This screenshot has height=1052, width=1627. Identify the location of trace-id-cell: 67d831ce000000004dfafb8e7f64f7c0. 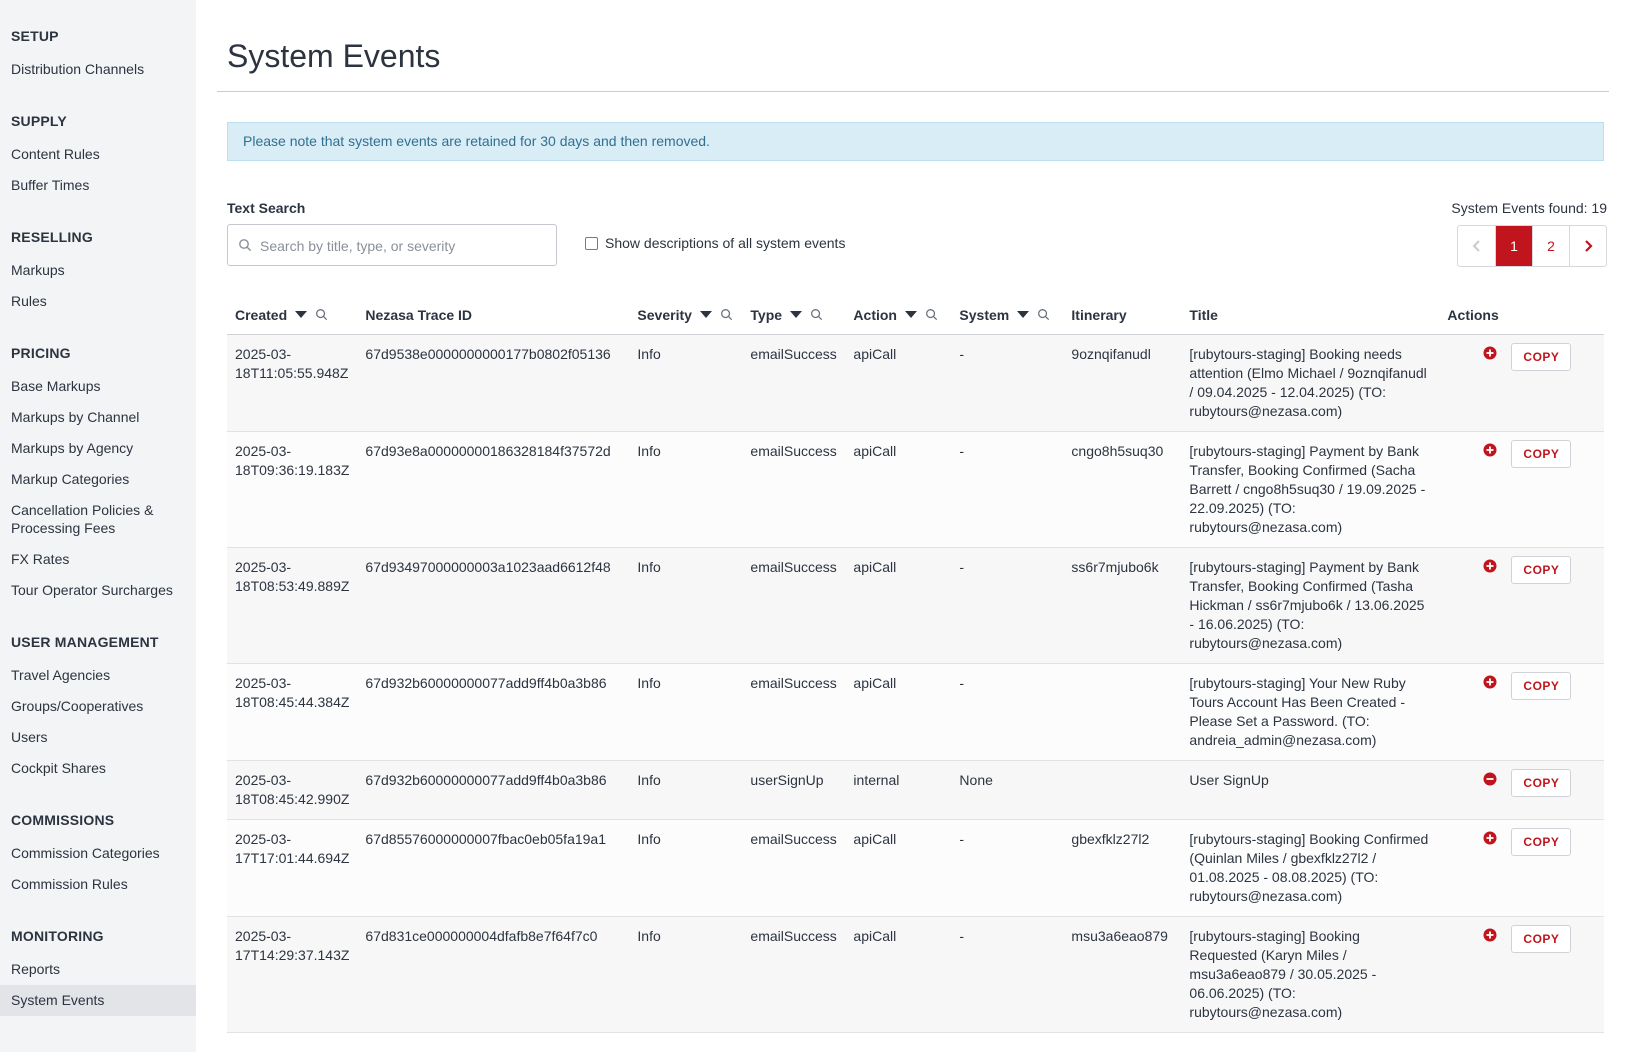
(493, 974).